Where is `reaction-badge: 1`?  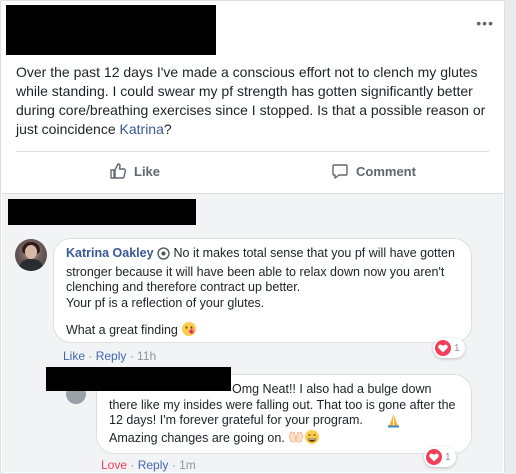 reaction-badge: 1 is located at coordinates (449, 348).